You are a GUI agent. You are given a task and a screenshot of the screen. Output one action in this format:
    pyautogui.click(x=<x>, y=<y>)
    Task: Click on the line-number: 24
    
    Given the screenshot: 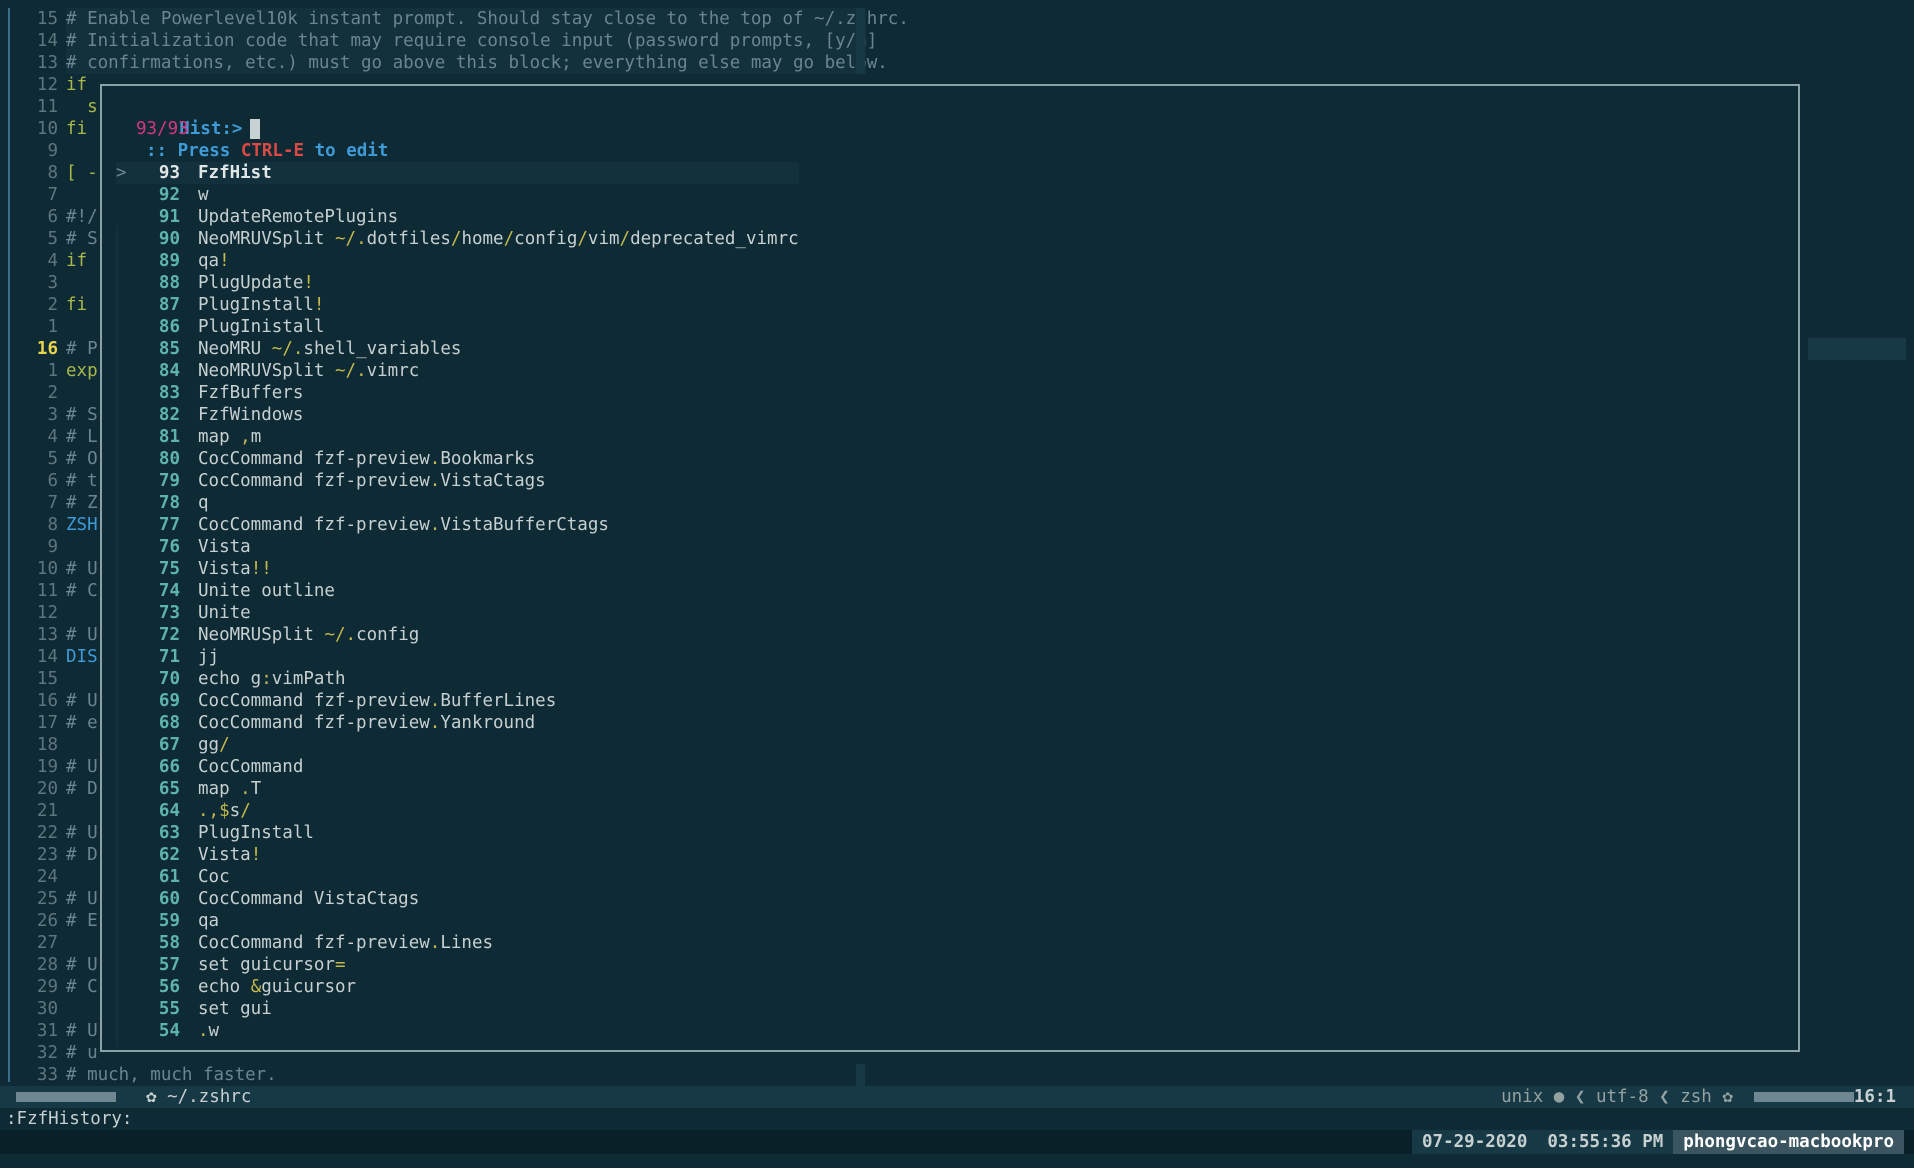 What is the action you would take?
    pyautogui.click(x=47, y=877)
    